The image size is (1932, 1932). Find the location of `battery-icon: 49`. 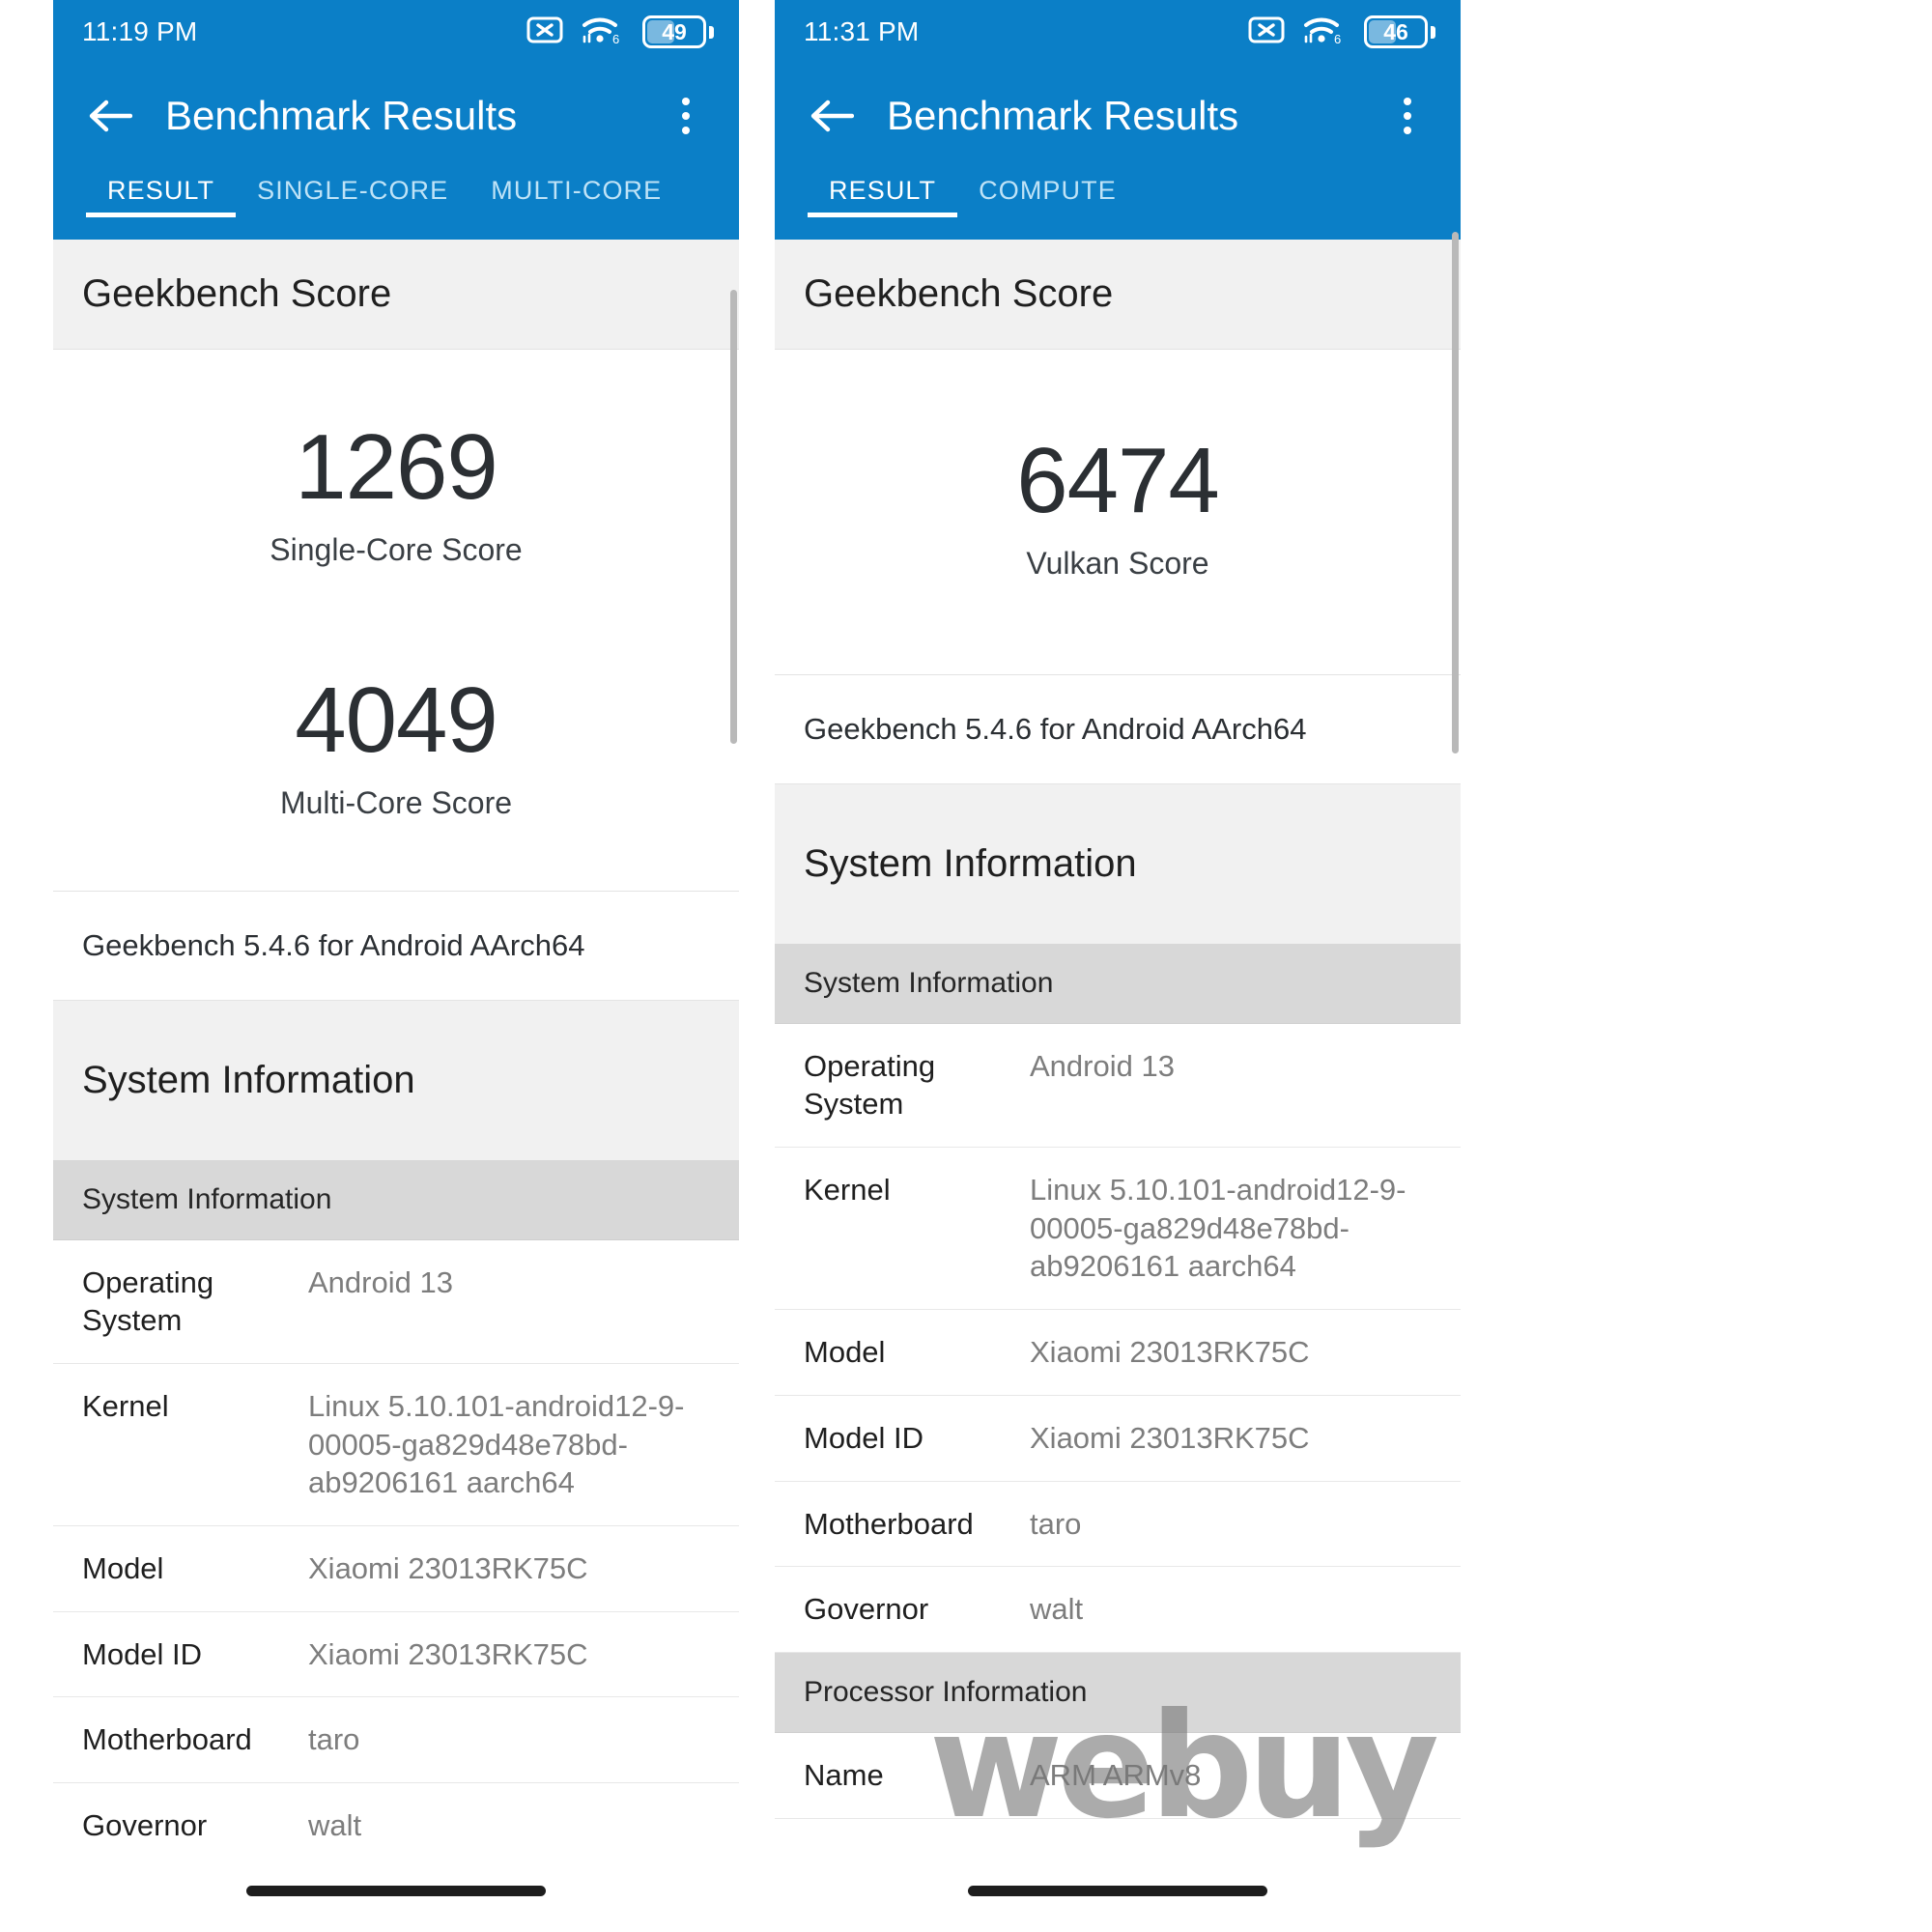

battery-icon: 49 is located at coordinates (678, 31).